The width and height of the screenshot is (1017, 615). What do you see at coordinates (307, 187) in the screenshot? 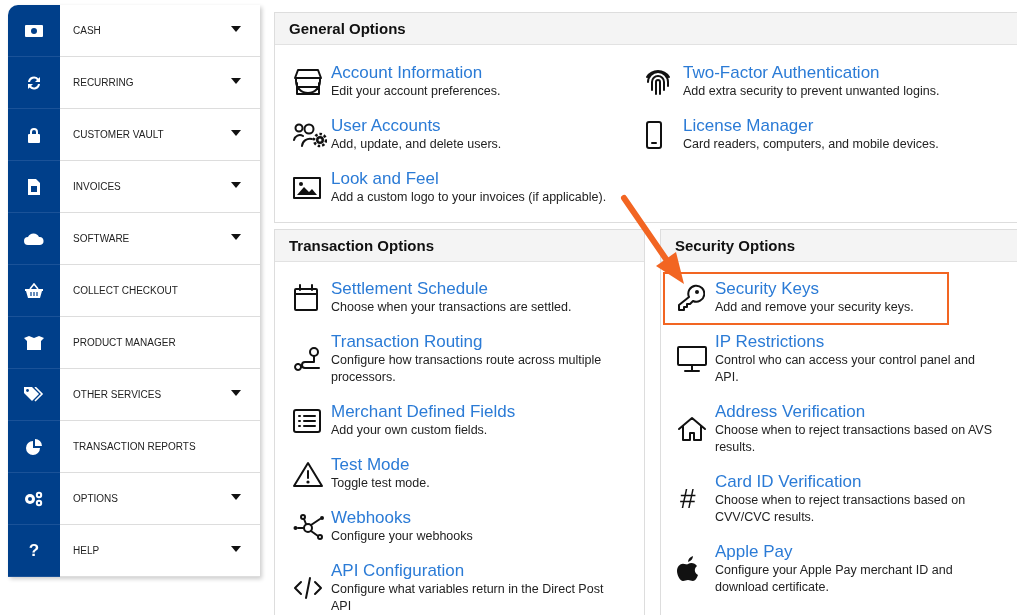
I see `image-icon` at bounding box center [307, 187].